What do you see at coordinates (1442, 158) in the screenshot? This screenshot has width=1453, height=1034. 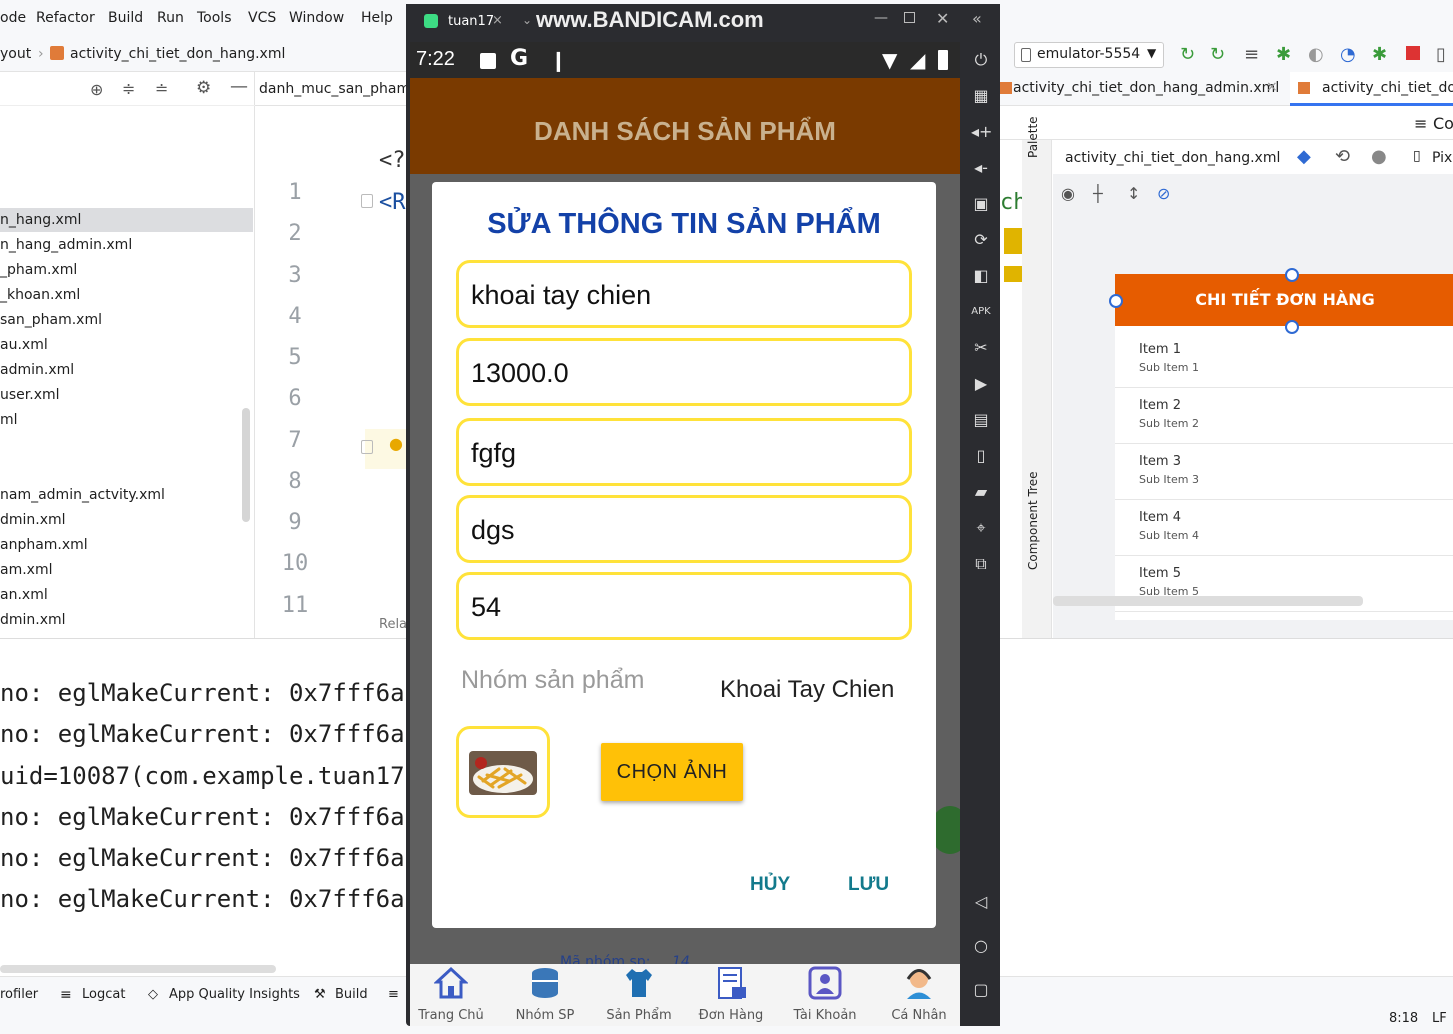 I see `device-label: Pix` at bounding box center [1442, 158].